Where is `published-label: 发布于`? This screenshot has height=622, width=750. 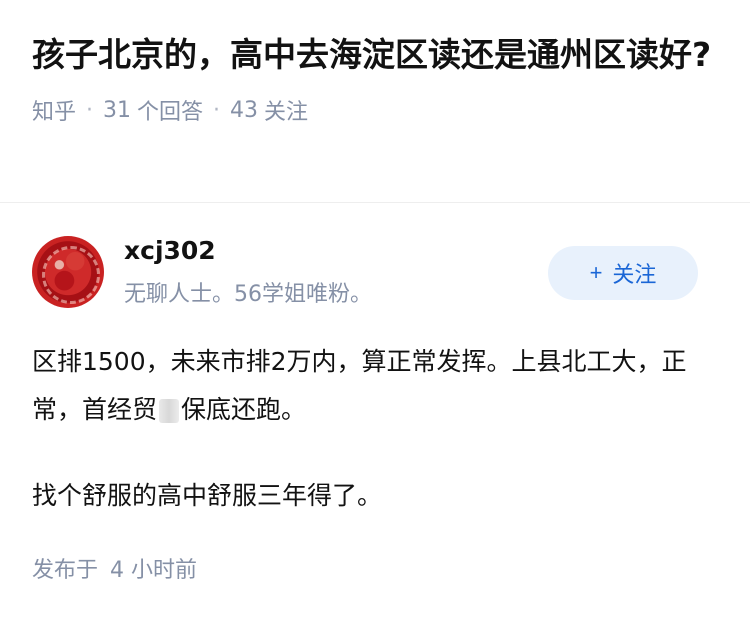
published-label: 发布于 is located at coordinates (65, 570).